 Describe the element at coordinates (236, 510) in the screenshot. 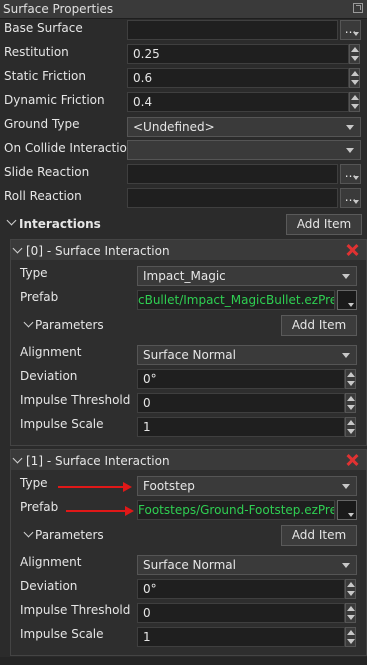

I see `interaction-1-prefab-field: Footsteps/Ground-Footstep.ezPrefab` at that location.